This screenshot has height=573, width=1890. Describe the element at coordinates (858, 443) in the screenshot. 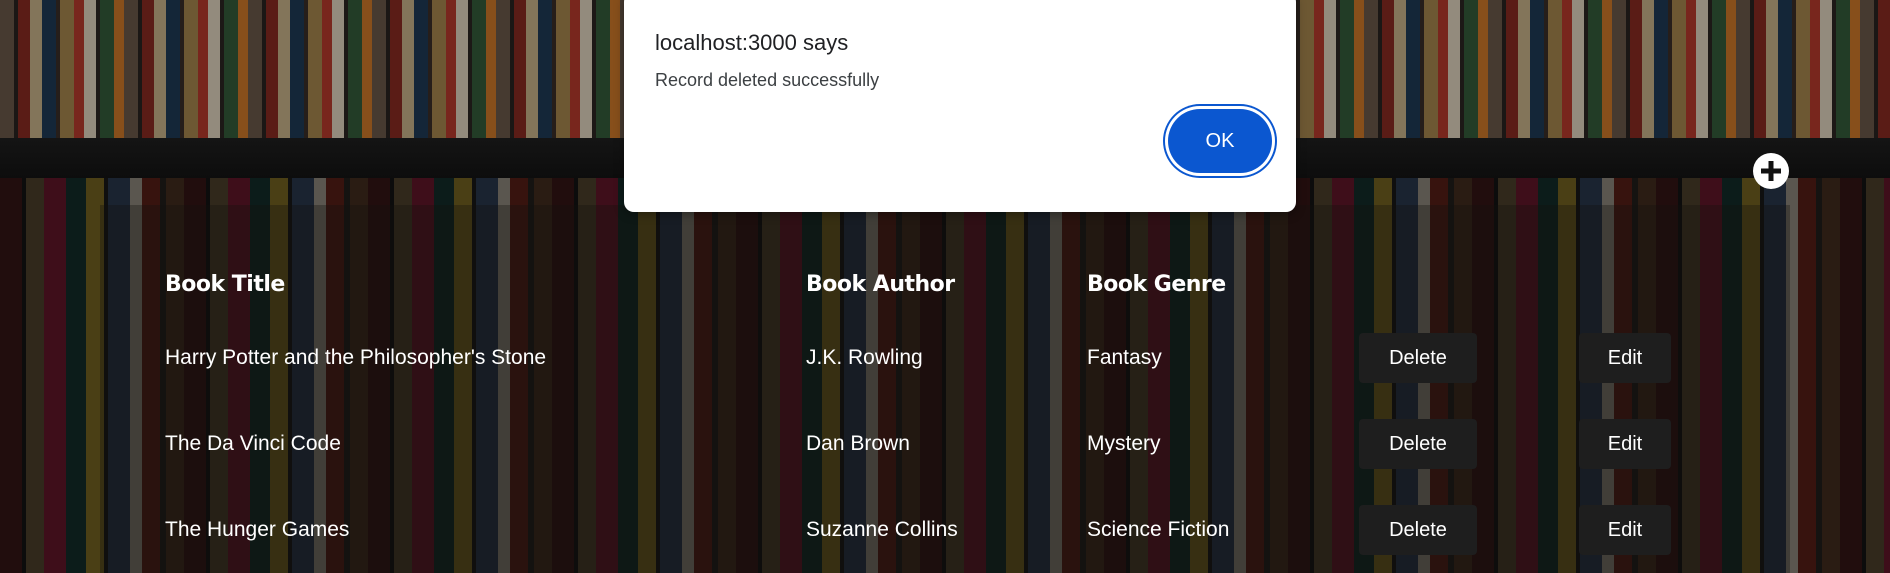

I see `book-author-cell: Dan Brown` at that location.